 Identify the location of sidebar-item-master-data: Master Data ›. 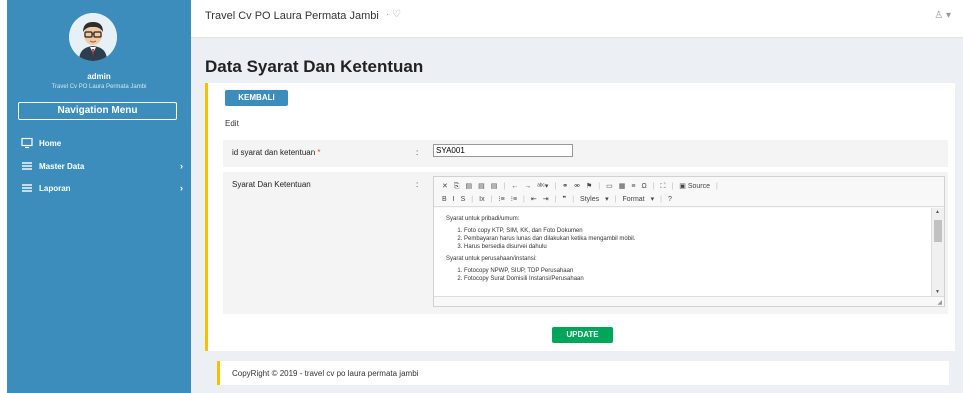
(99, 168).